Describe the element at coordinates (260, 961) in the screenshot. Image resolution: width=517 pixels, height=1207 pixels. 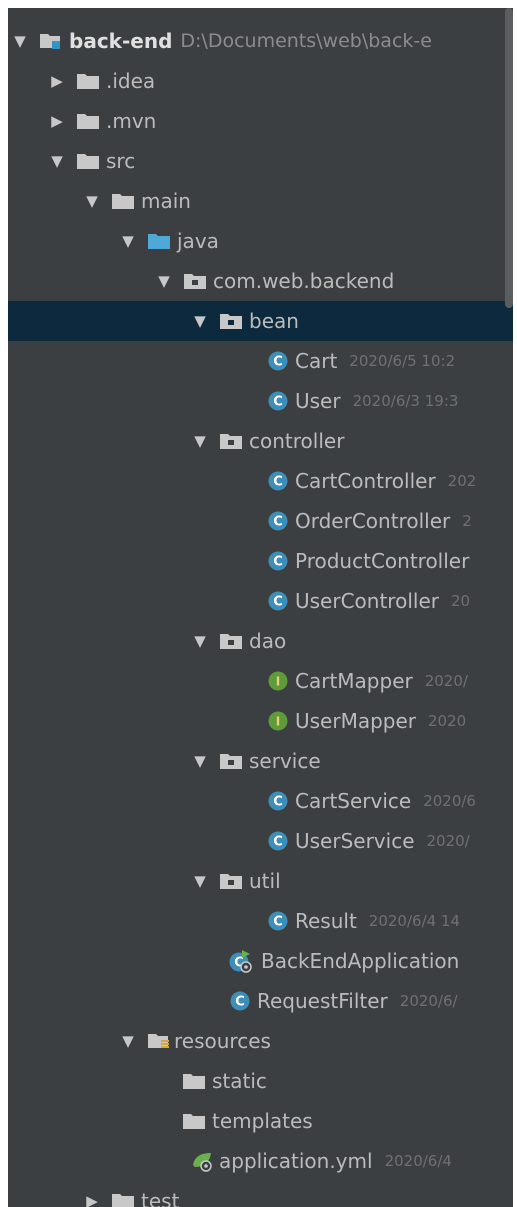
I see `tree-row-backend-application: C BackEndApplication` at that location.